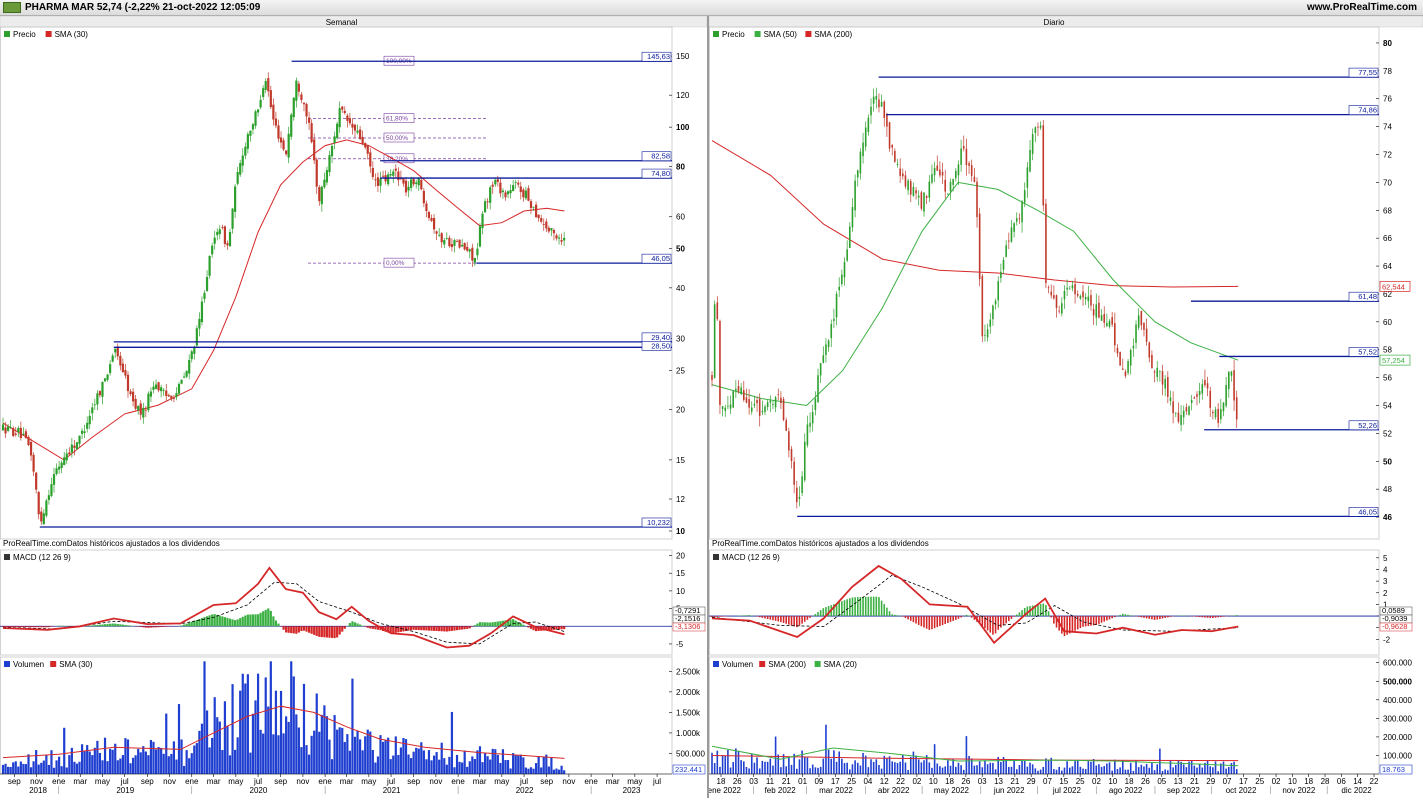 The height and width of the screenshot is (800, 1423). What do you see at coordinates (1145, 781) in the screenshot?
I see `x-day-label: 26` at bounding box center [1145, 781].